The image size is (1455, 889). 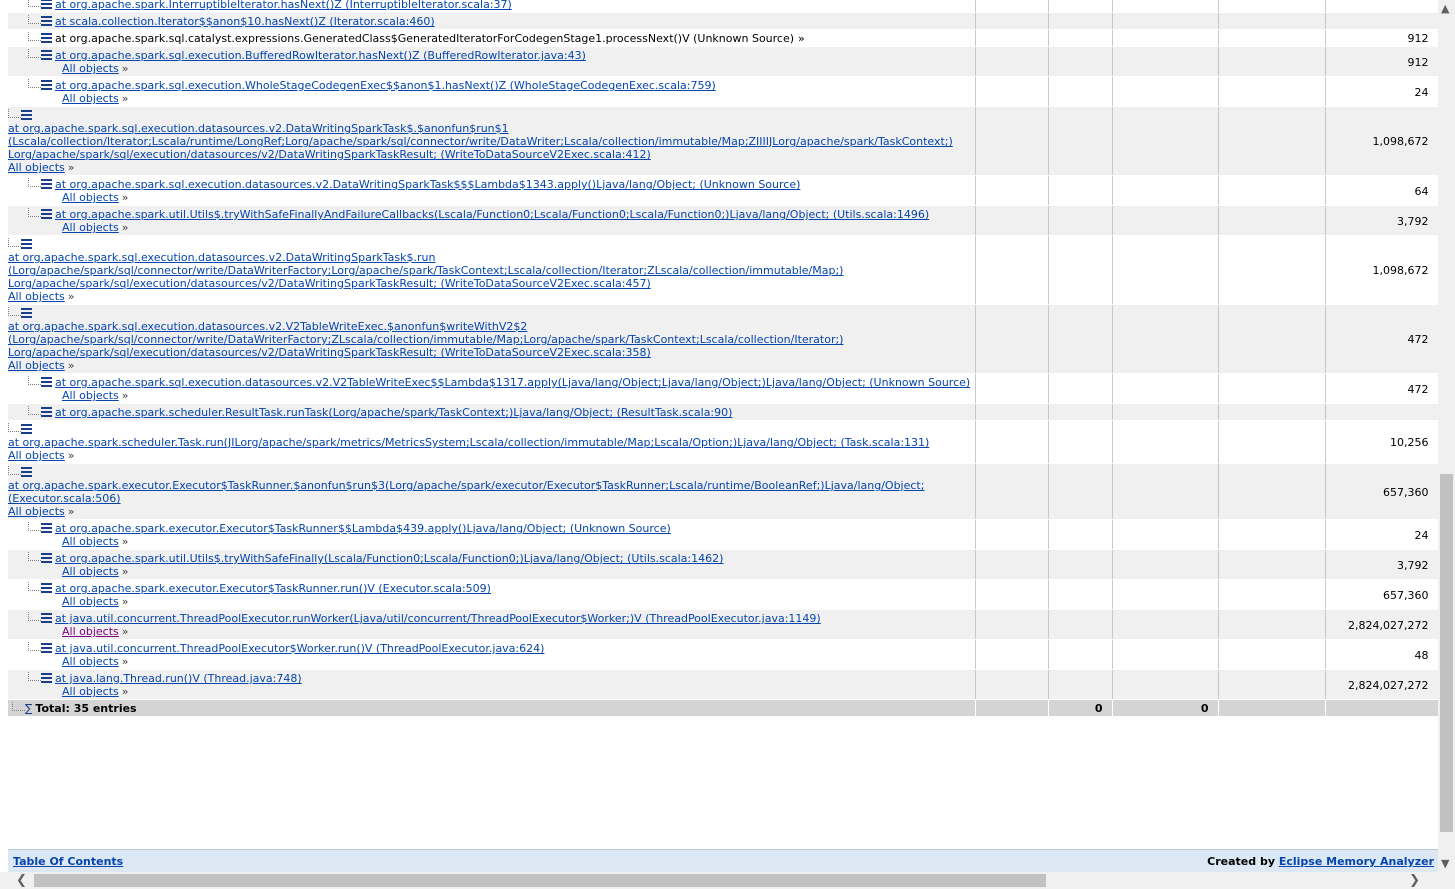 What do you see at coordinates (1445, 863) in the screenshot?
I see `scroll-down-icon: ▼` at bounding box center [1445, 863].